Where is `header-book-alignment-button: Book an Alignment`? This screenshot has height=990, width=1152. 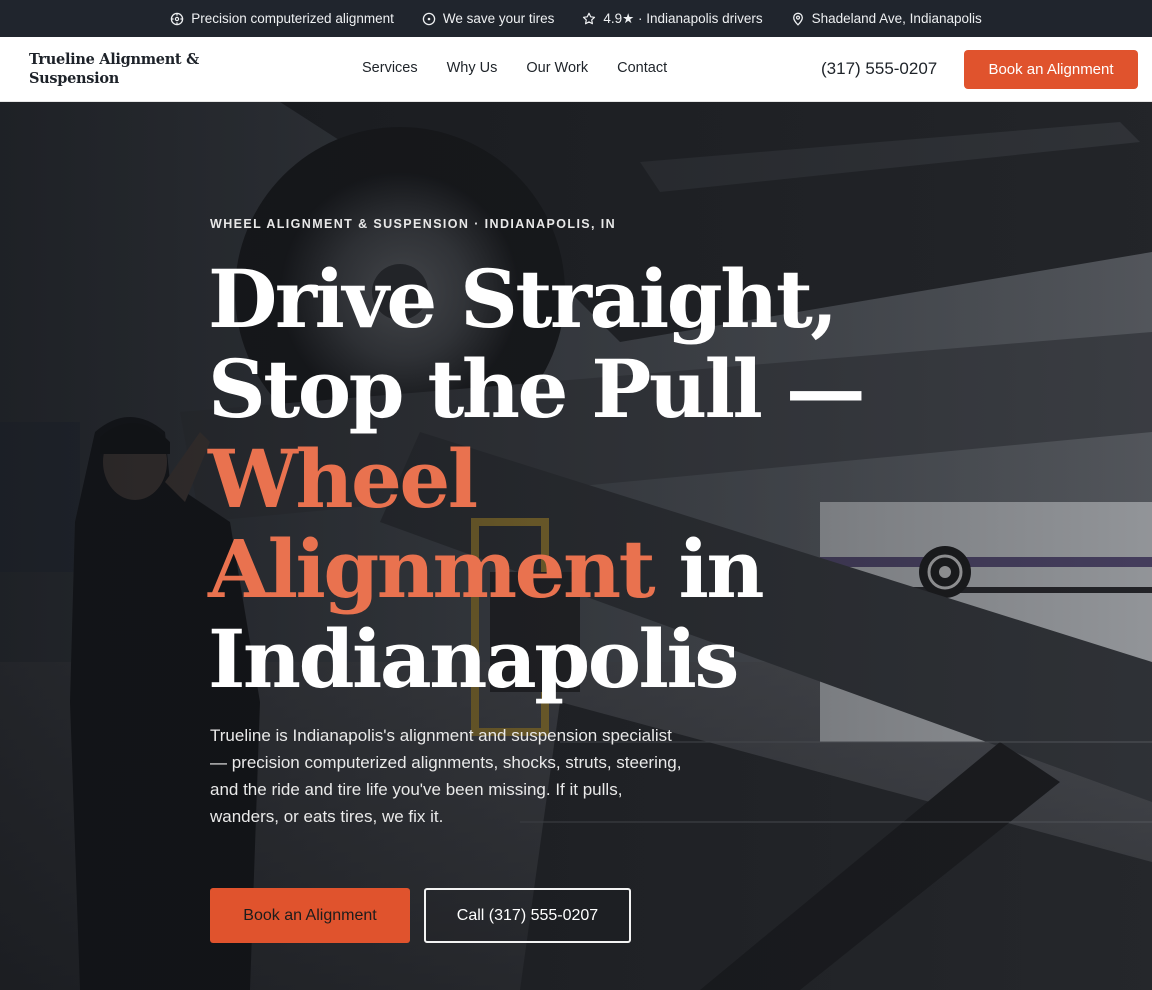 header-book-alignment-button: Book an Alignment is located at coordinates (1051, 69).